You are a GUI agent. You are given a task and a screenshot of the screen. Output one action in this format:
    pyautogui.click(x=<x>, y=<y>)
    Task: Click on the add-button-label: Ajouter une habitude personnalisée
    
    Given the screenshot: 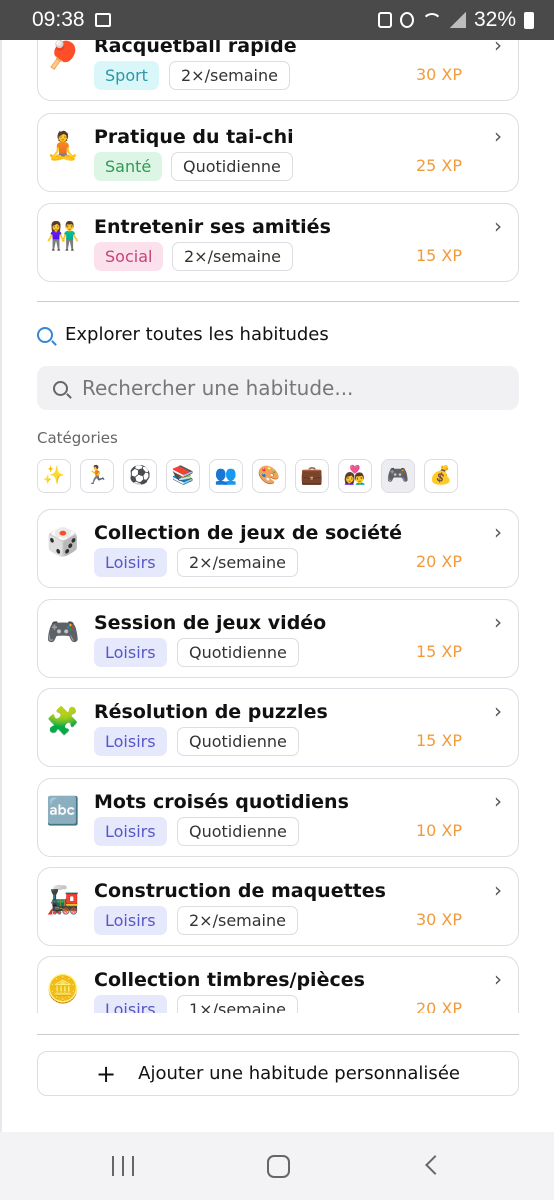 What is the action you would take?
    pyautogui.click(x=299, y=1073)
    